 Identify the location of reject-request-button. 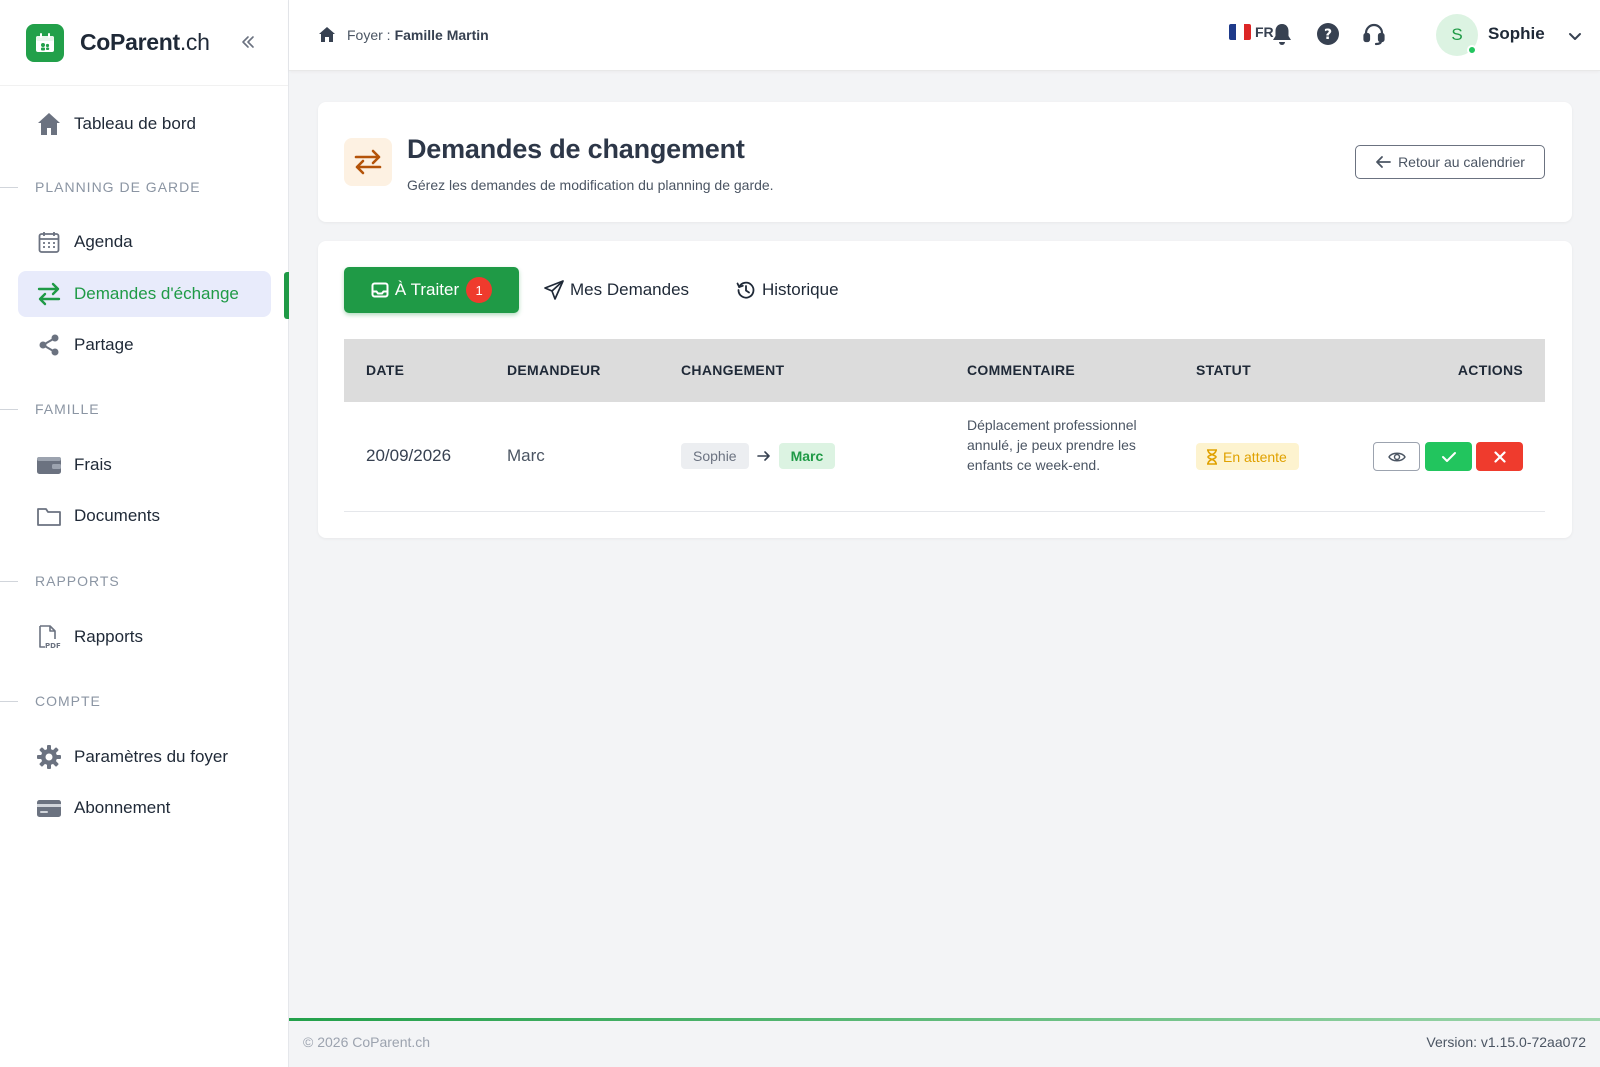
(1499, 456).